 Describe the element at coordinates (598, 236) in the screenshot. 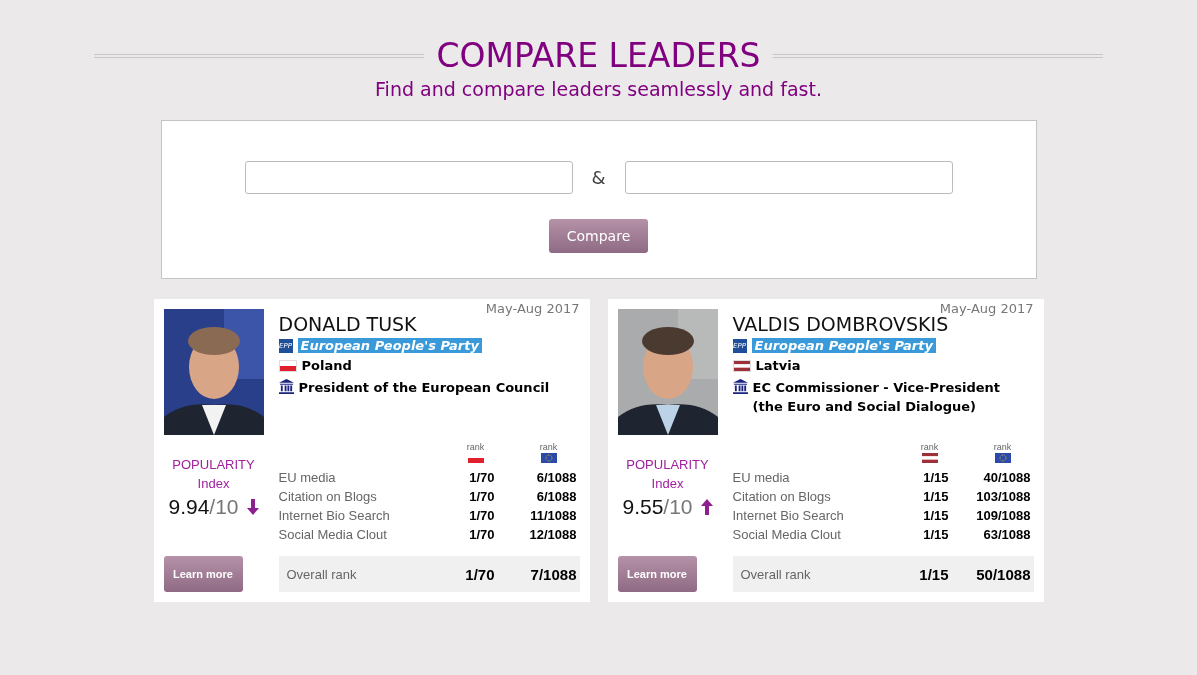

I see `compare-button: Compare` at that location.